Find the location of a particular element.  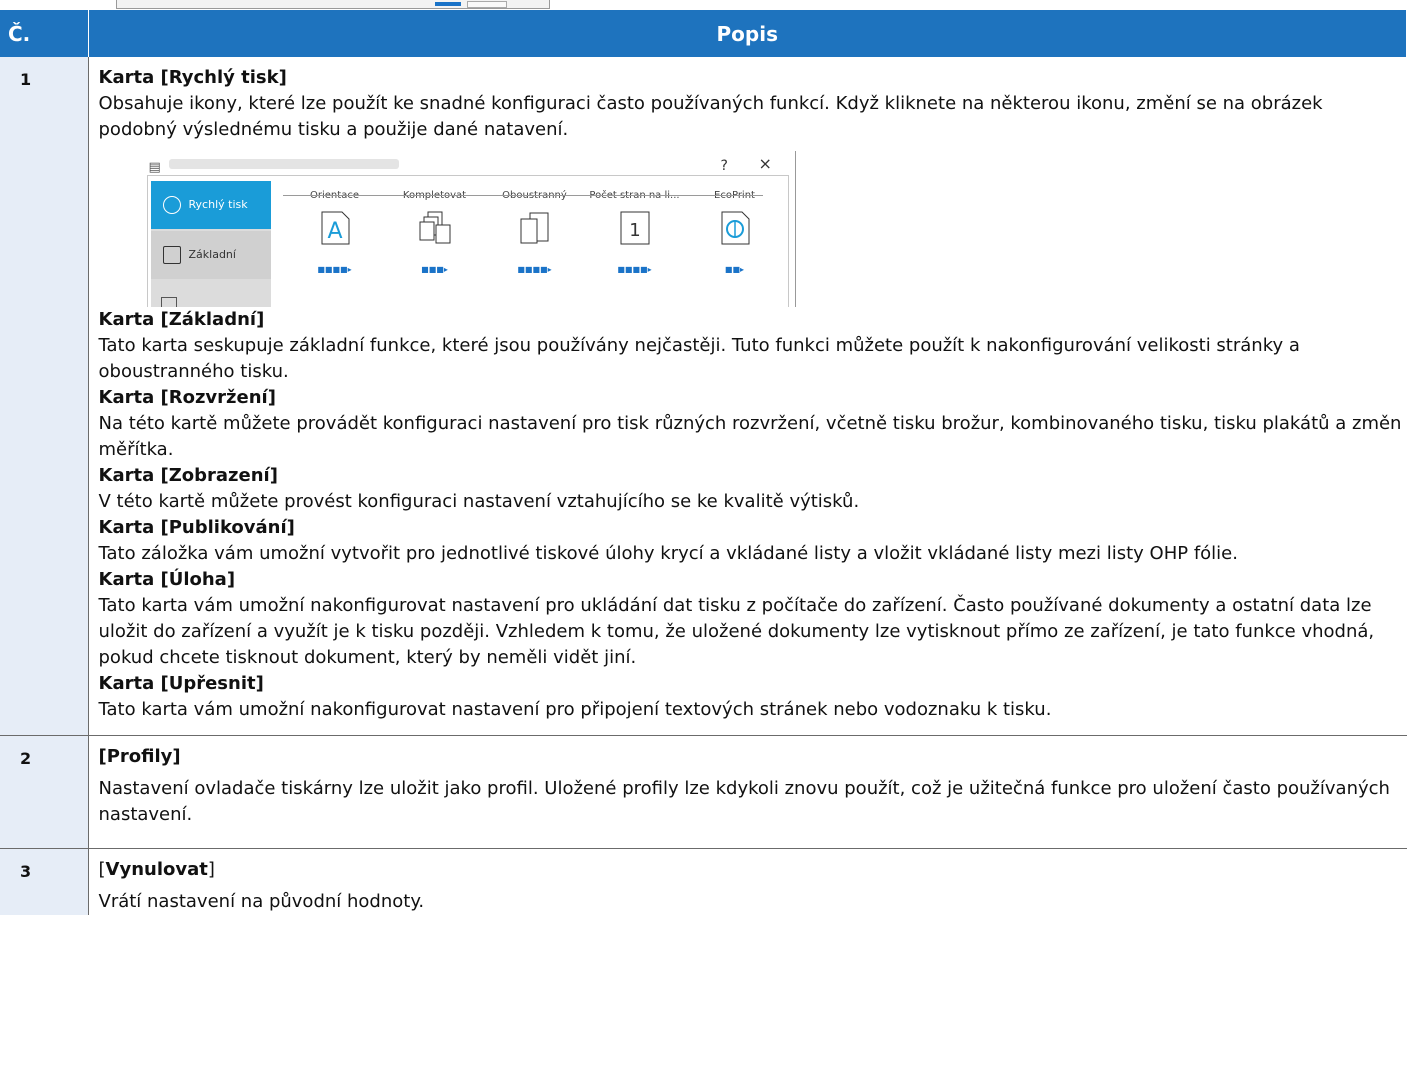

tab-orientation: Orientace is located at coordinates (335, 196).